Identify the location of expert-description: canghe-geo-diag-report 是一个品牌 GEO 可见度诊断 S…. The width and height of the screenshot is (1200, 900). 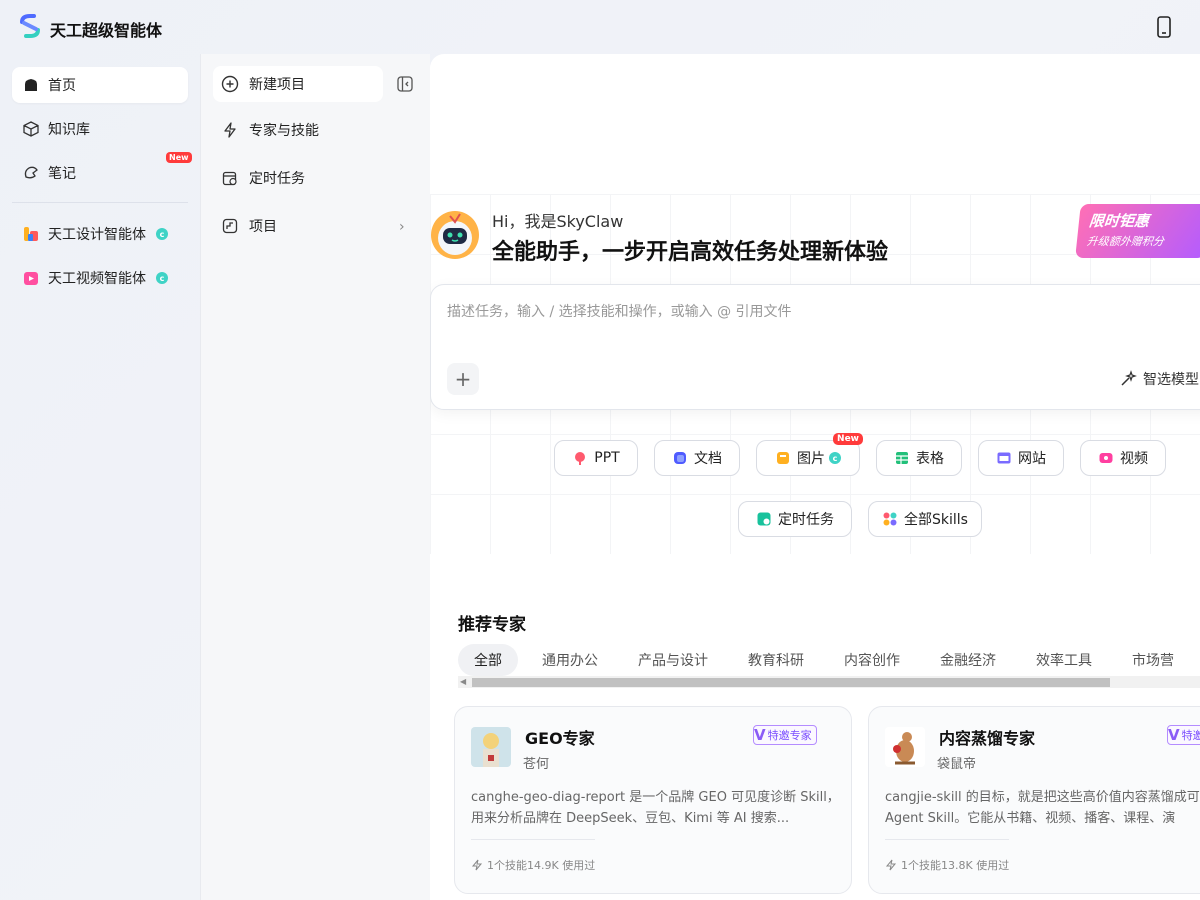
(655, 808).